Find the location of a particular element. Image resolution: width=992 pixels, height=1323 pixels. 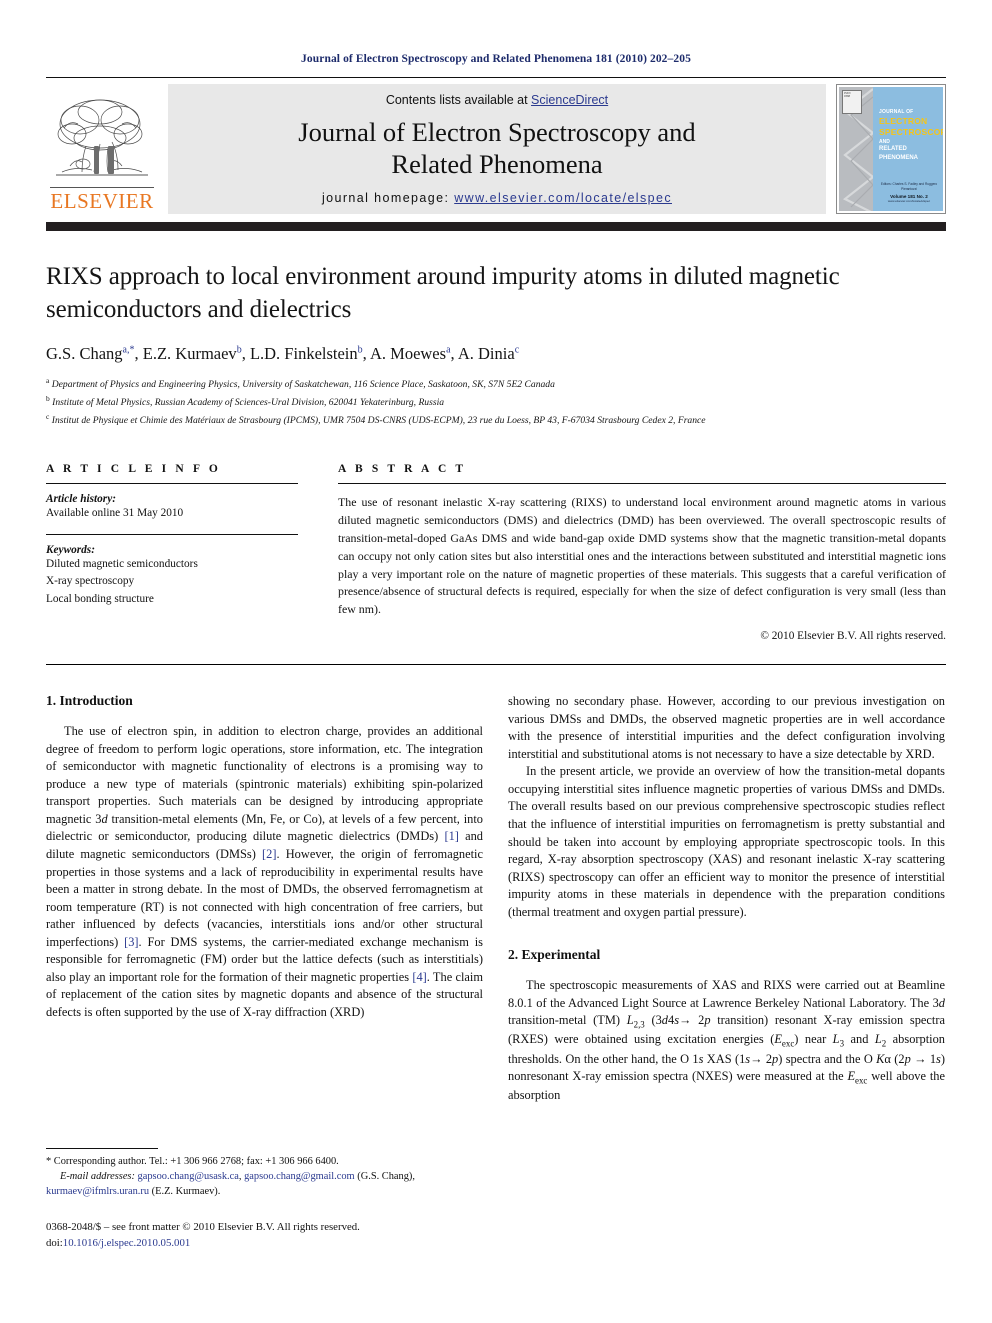

doi-line: doi:10.1016/j.elspec.2010.05.001 is located at coordinates (118, 1243).